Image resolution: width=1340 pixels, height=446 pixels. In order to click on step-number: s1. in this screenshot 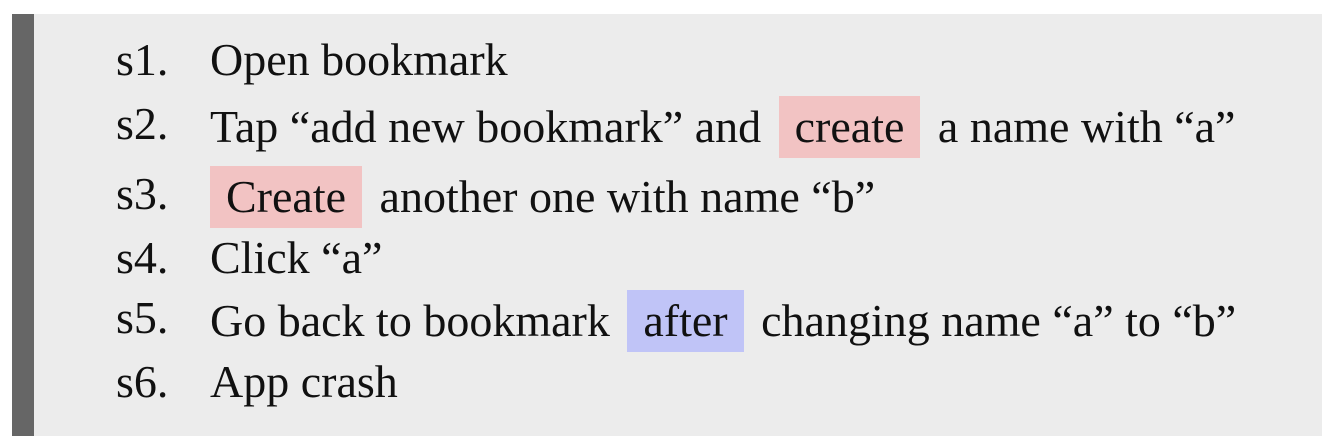, I will do `click(142, 59)`.